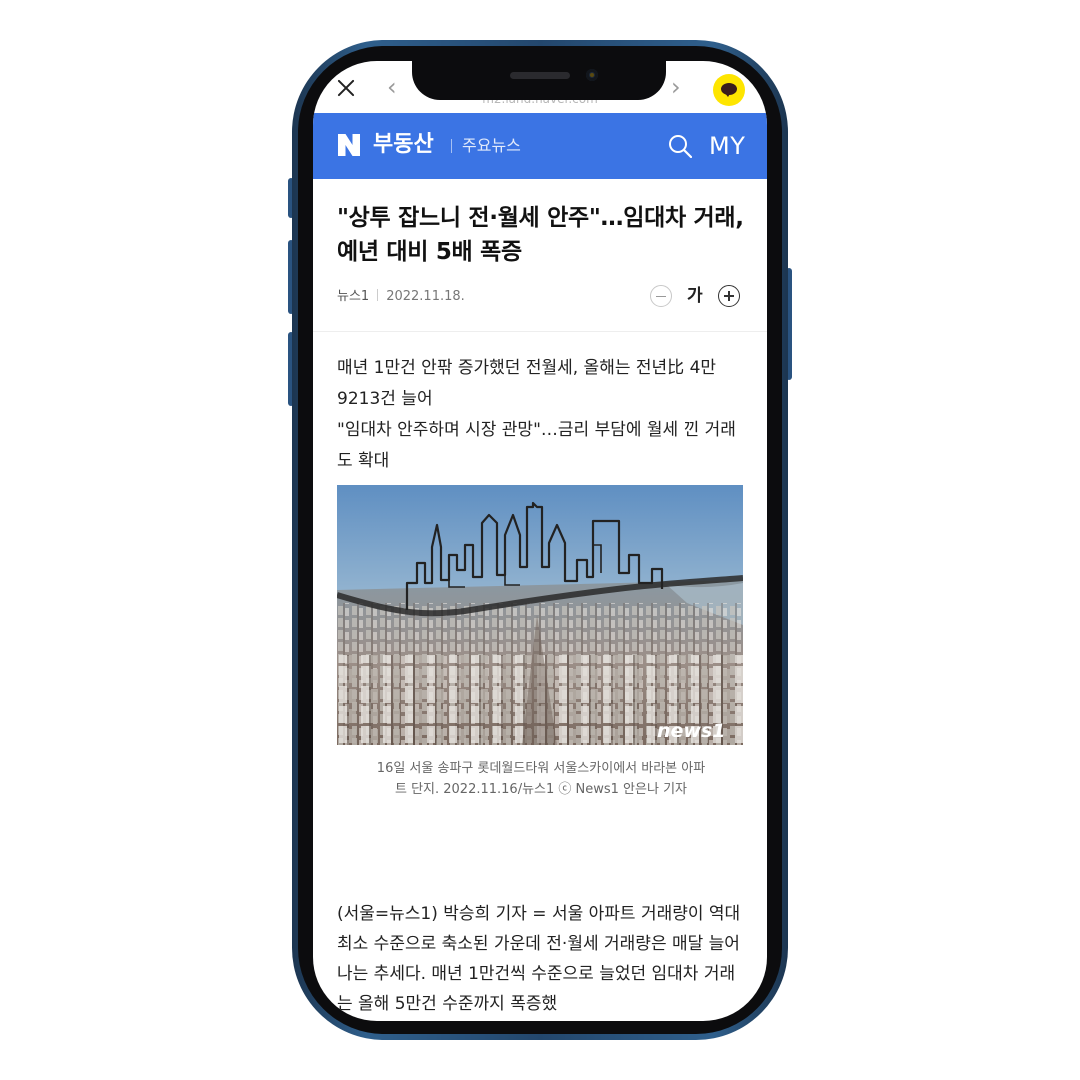 The image size is (1080, 1080). I want to click on font-increase-icon, so click(729, 296).